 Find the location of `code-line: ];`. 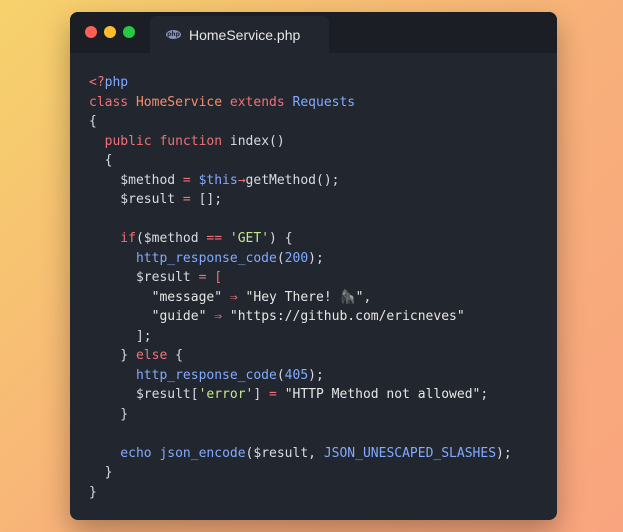

code-line: ]; is located at coordinates (300, 337).